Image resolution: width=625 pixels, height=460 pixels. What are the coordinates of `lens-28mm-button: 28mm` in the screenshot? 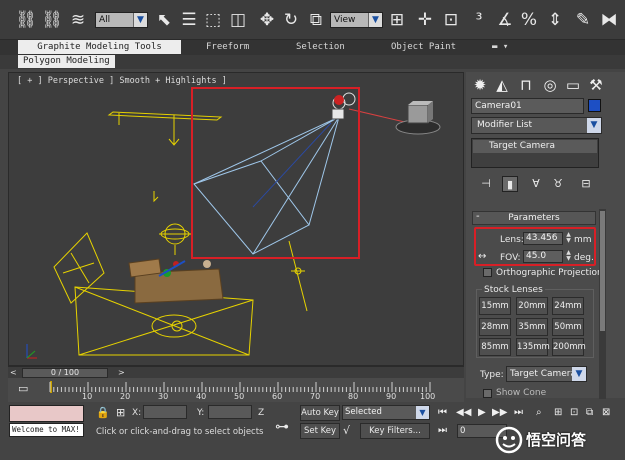 It's located at (495, 327).